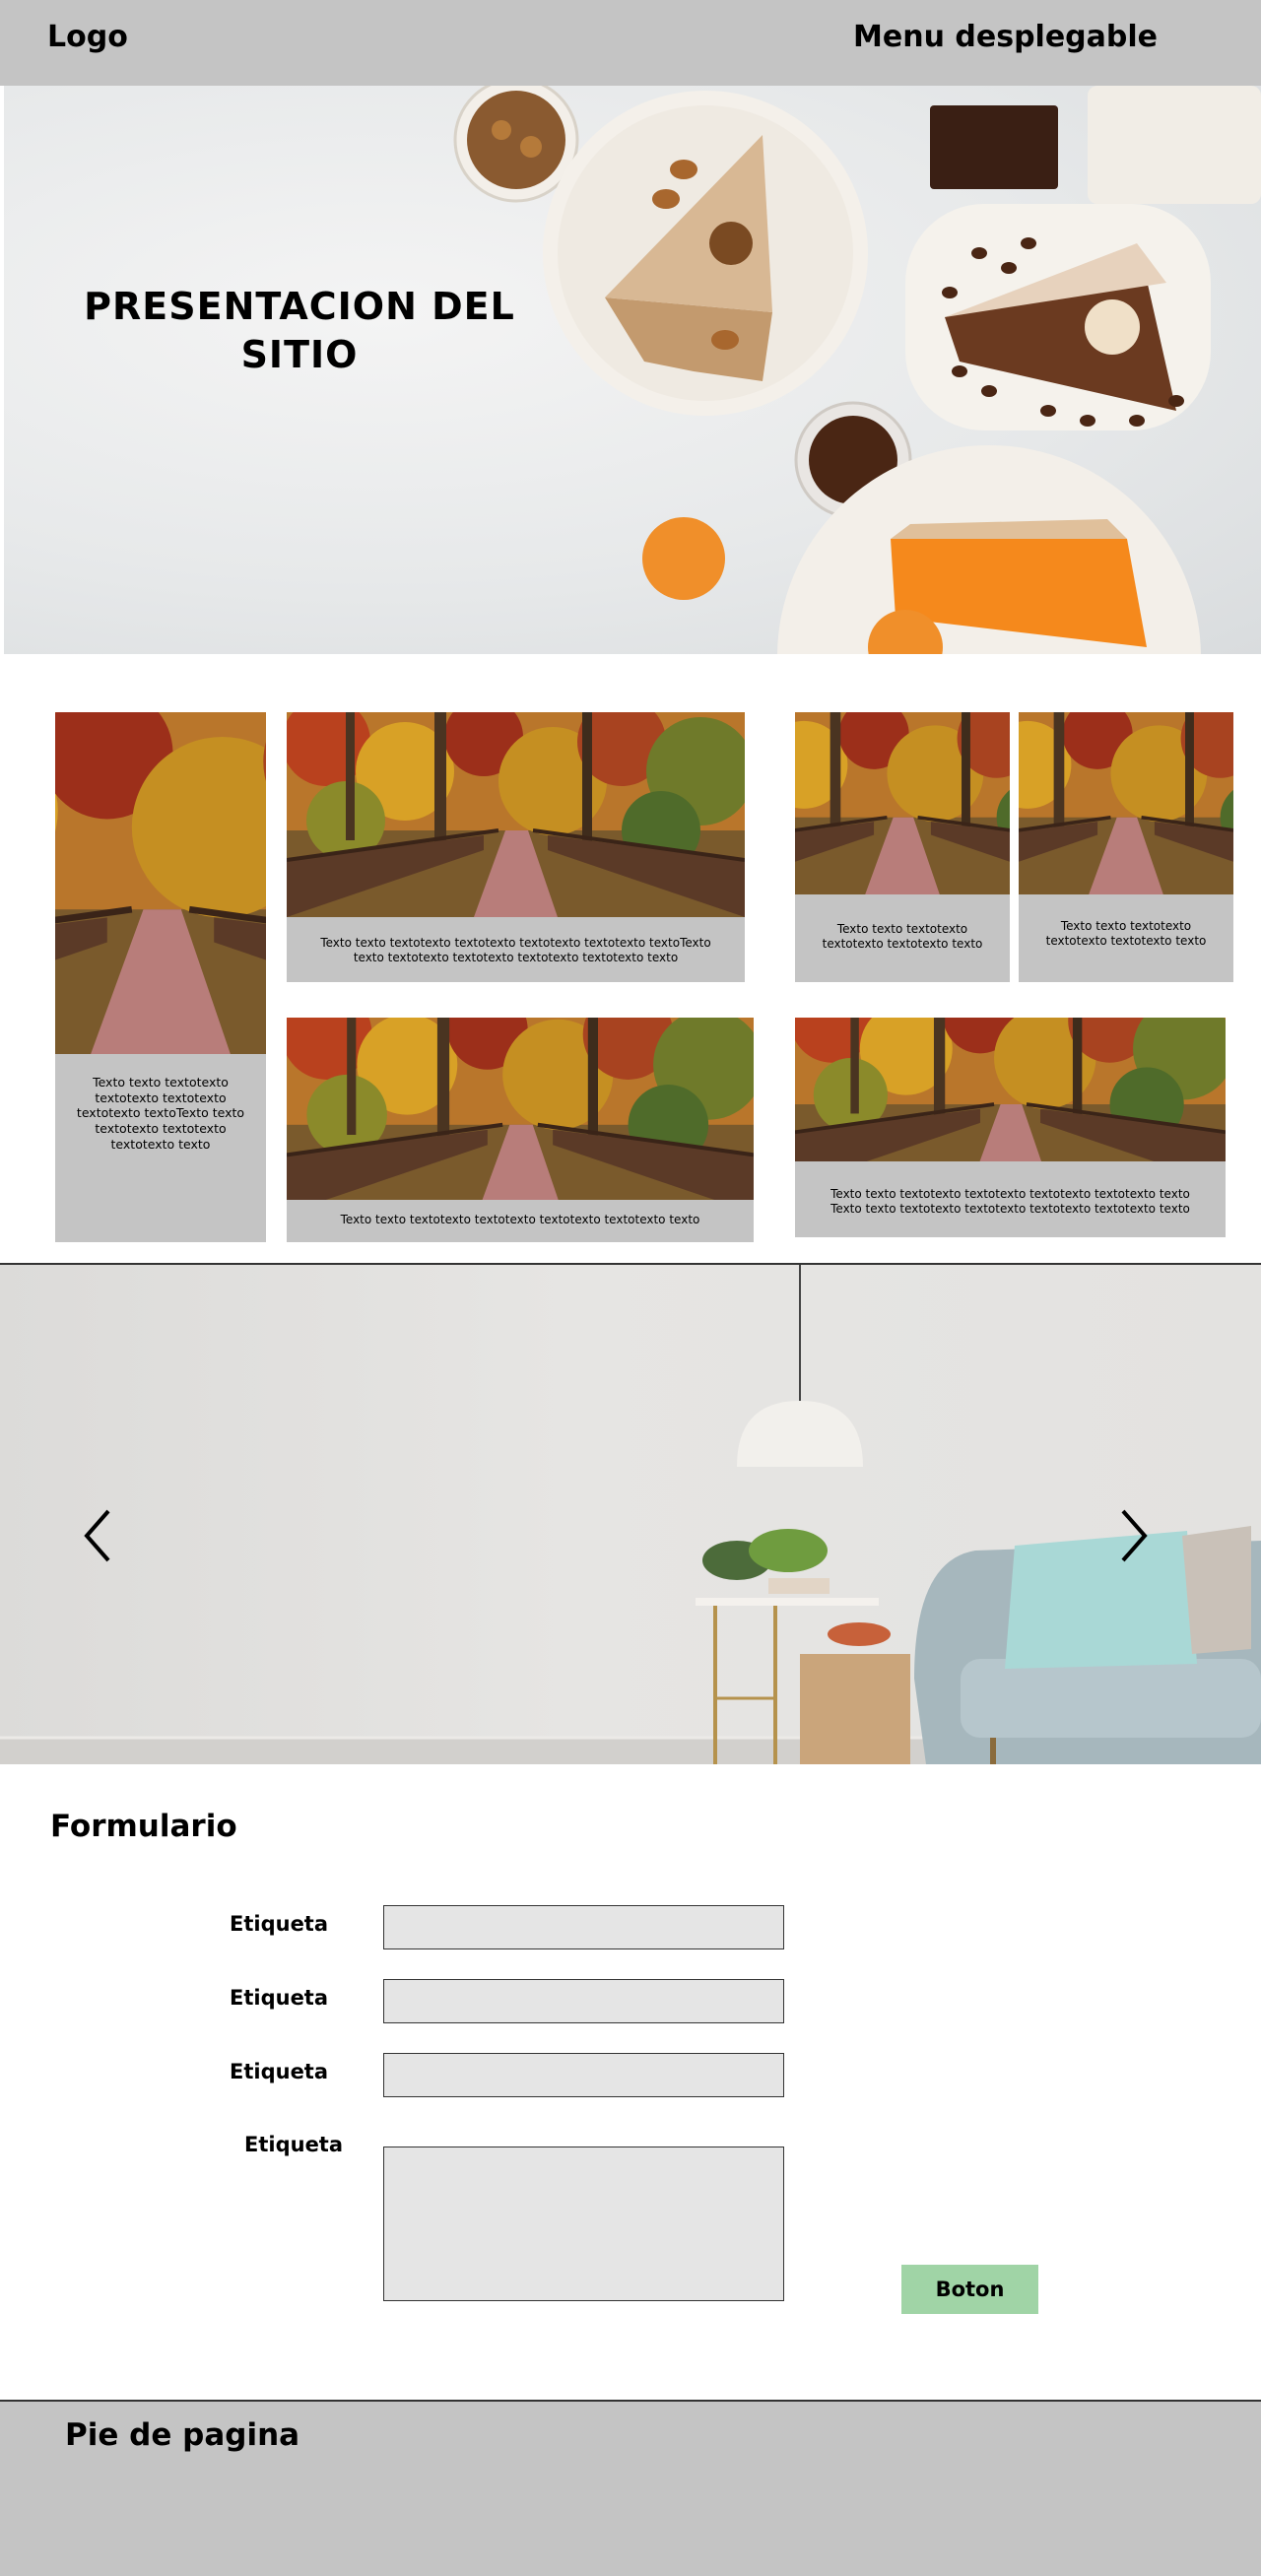 The height and width of the screenshot is (2576, 1261). Describe the element at coordinates (630, 2488) in the screenshot. I see `site-footer: Pie de pagina` at that location.